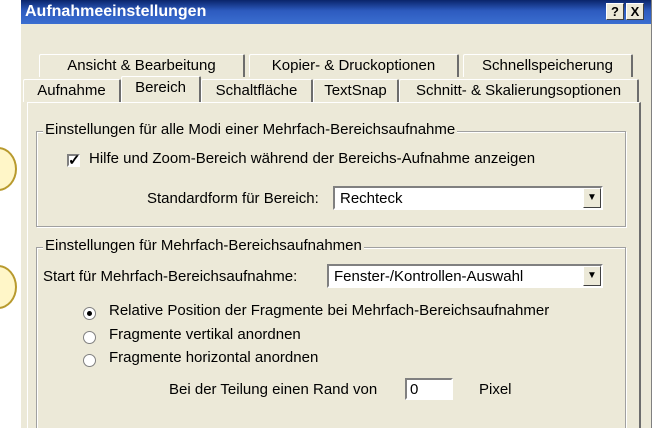 This screenshot has height=428, width=653. I want to click on radio-horizontal, so click(89, 360).